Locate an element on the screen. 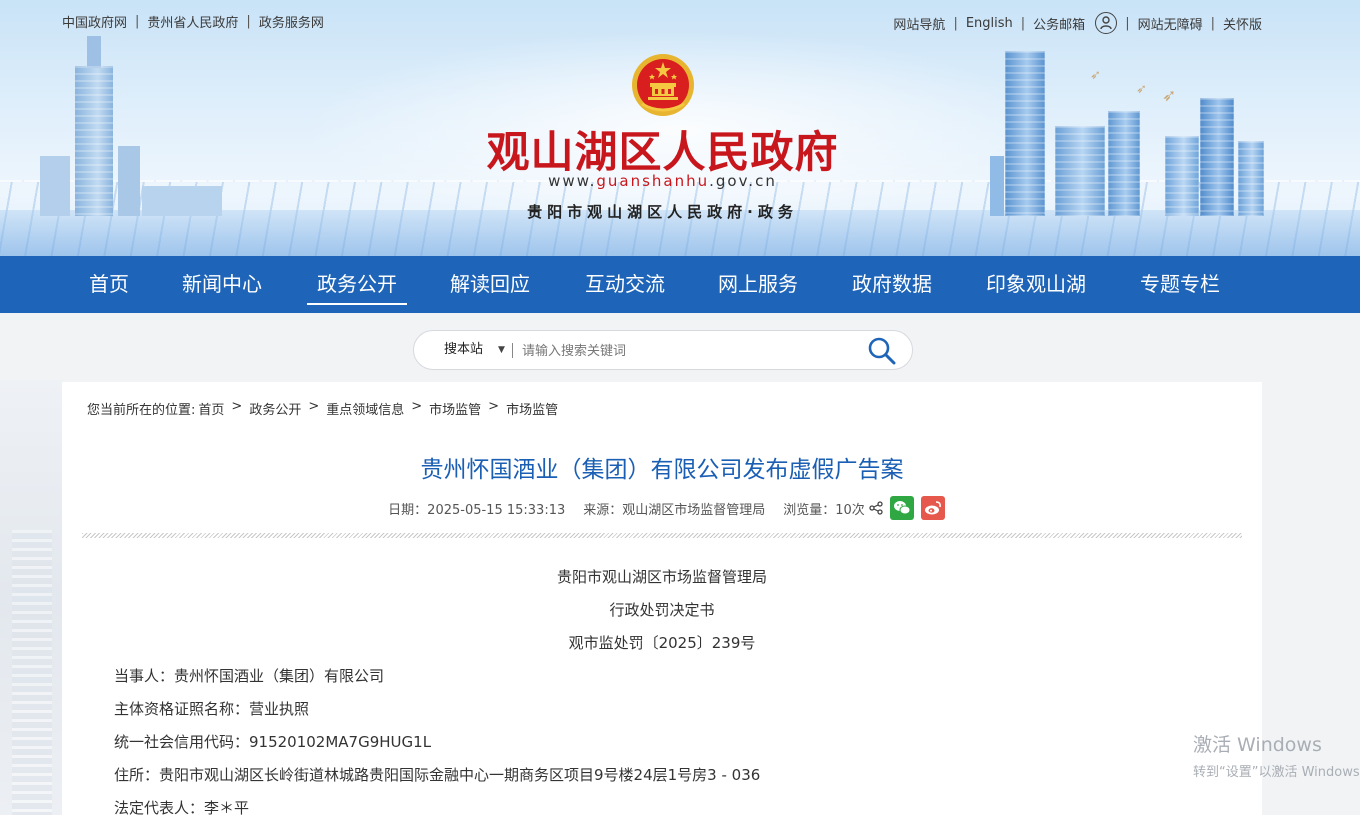 This screenshot has height=815, width=1360. site-url: www.guanshanhu.gov.cn is located at coordinates (662, 181).